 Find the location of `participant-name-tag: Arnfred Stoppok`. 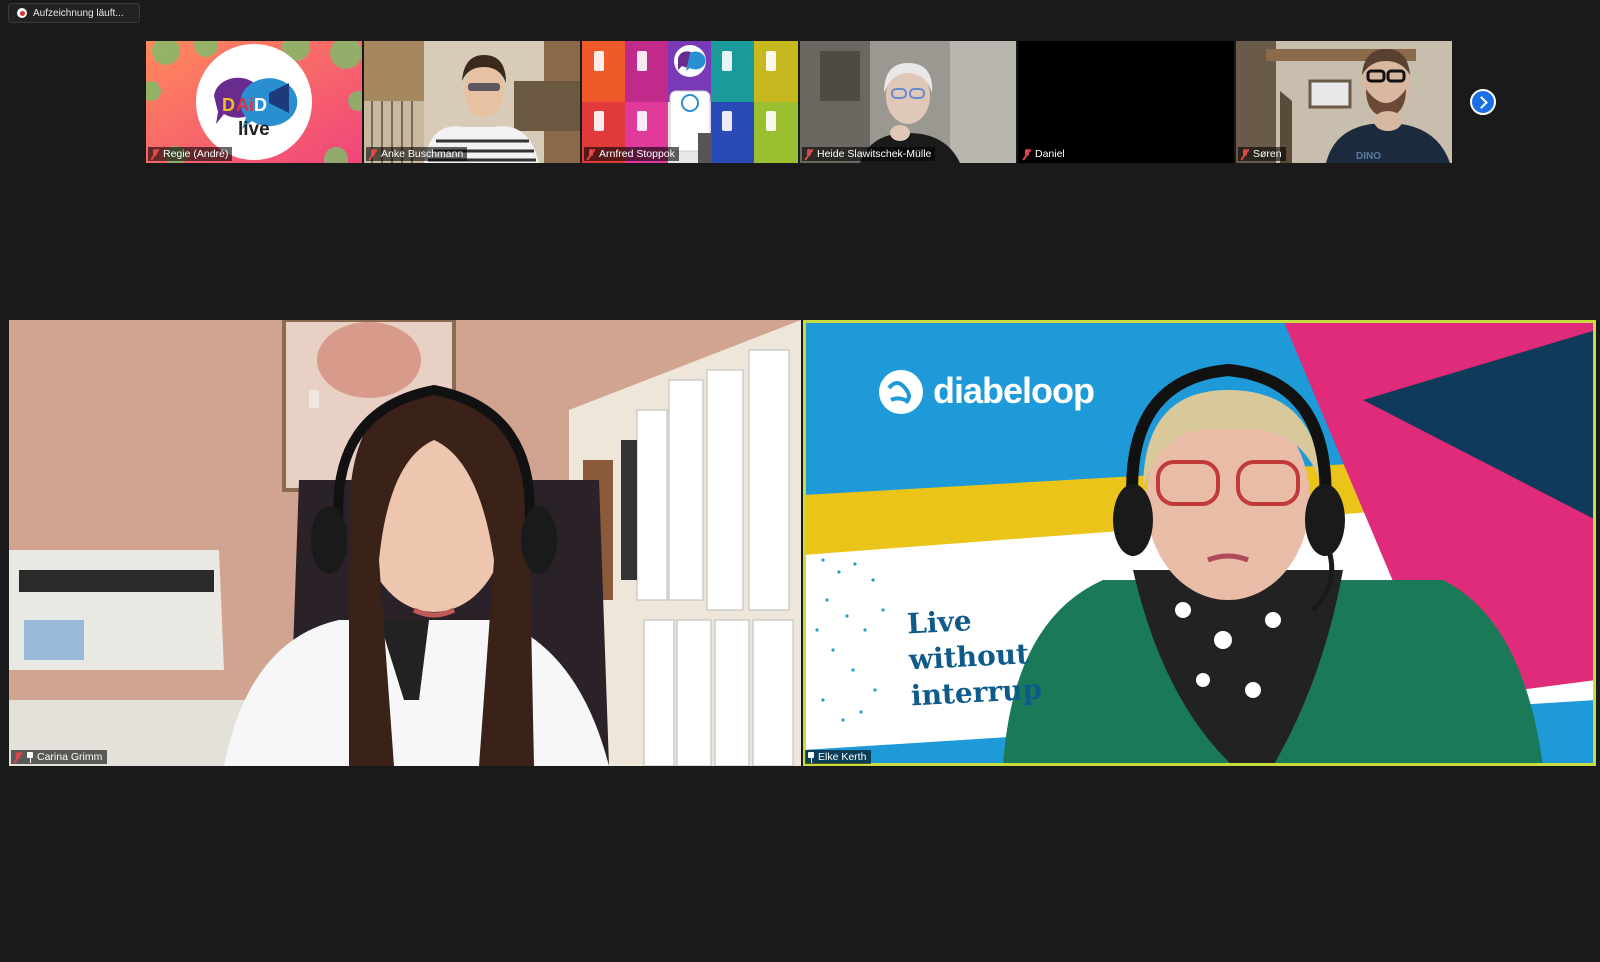

participant-name-tag: Arnfred Stoppok is located at coordinates (631, 154).